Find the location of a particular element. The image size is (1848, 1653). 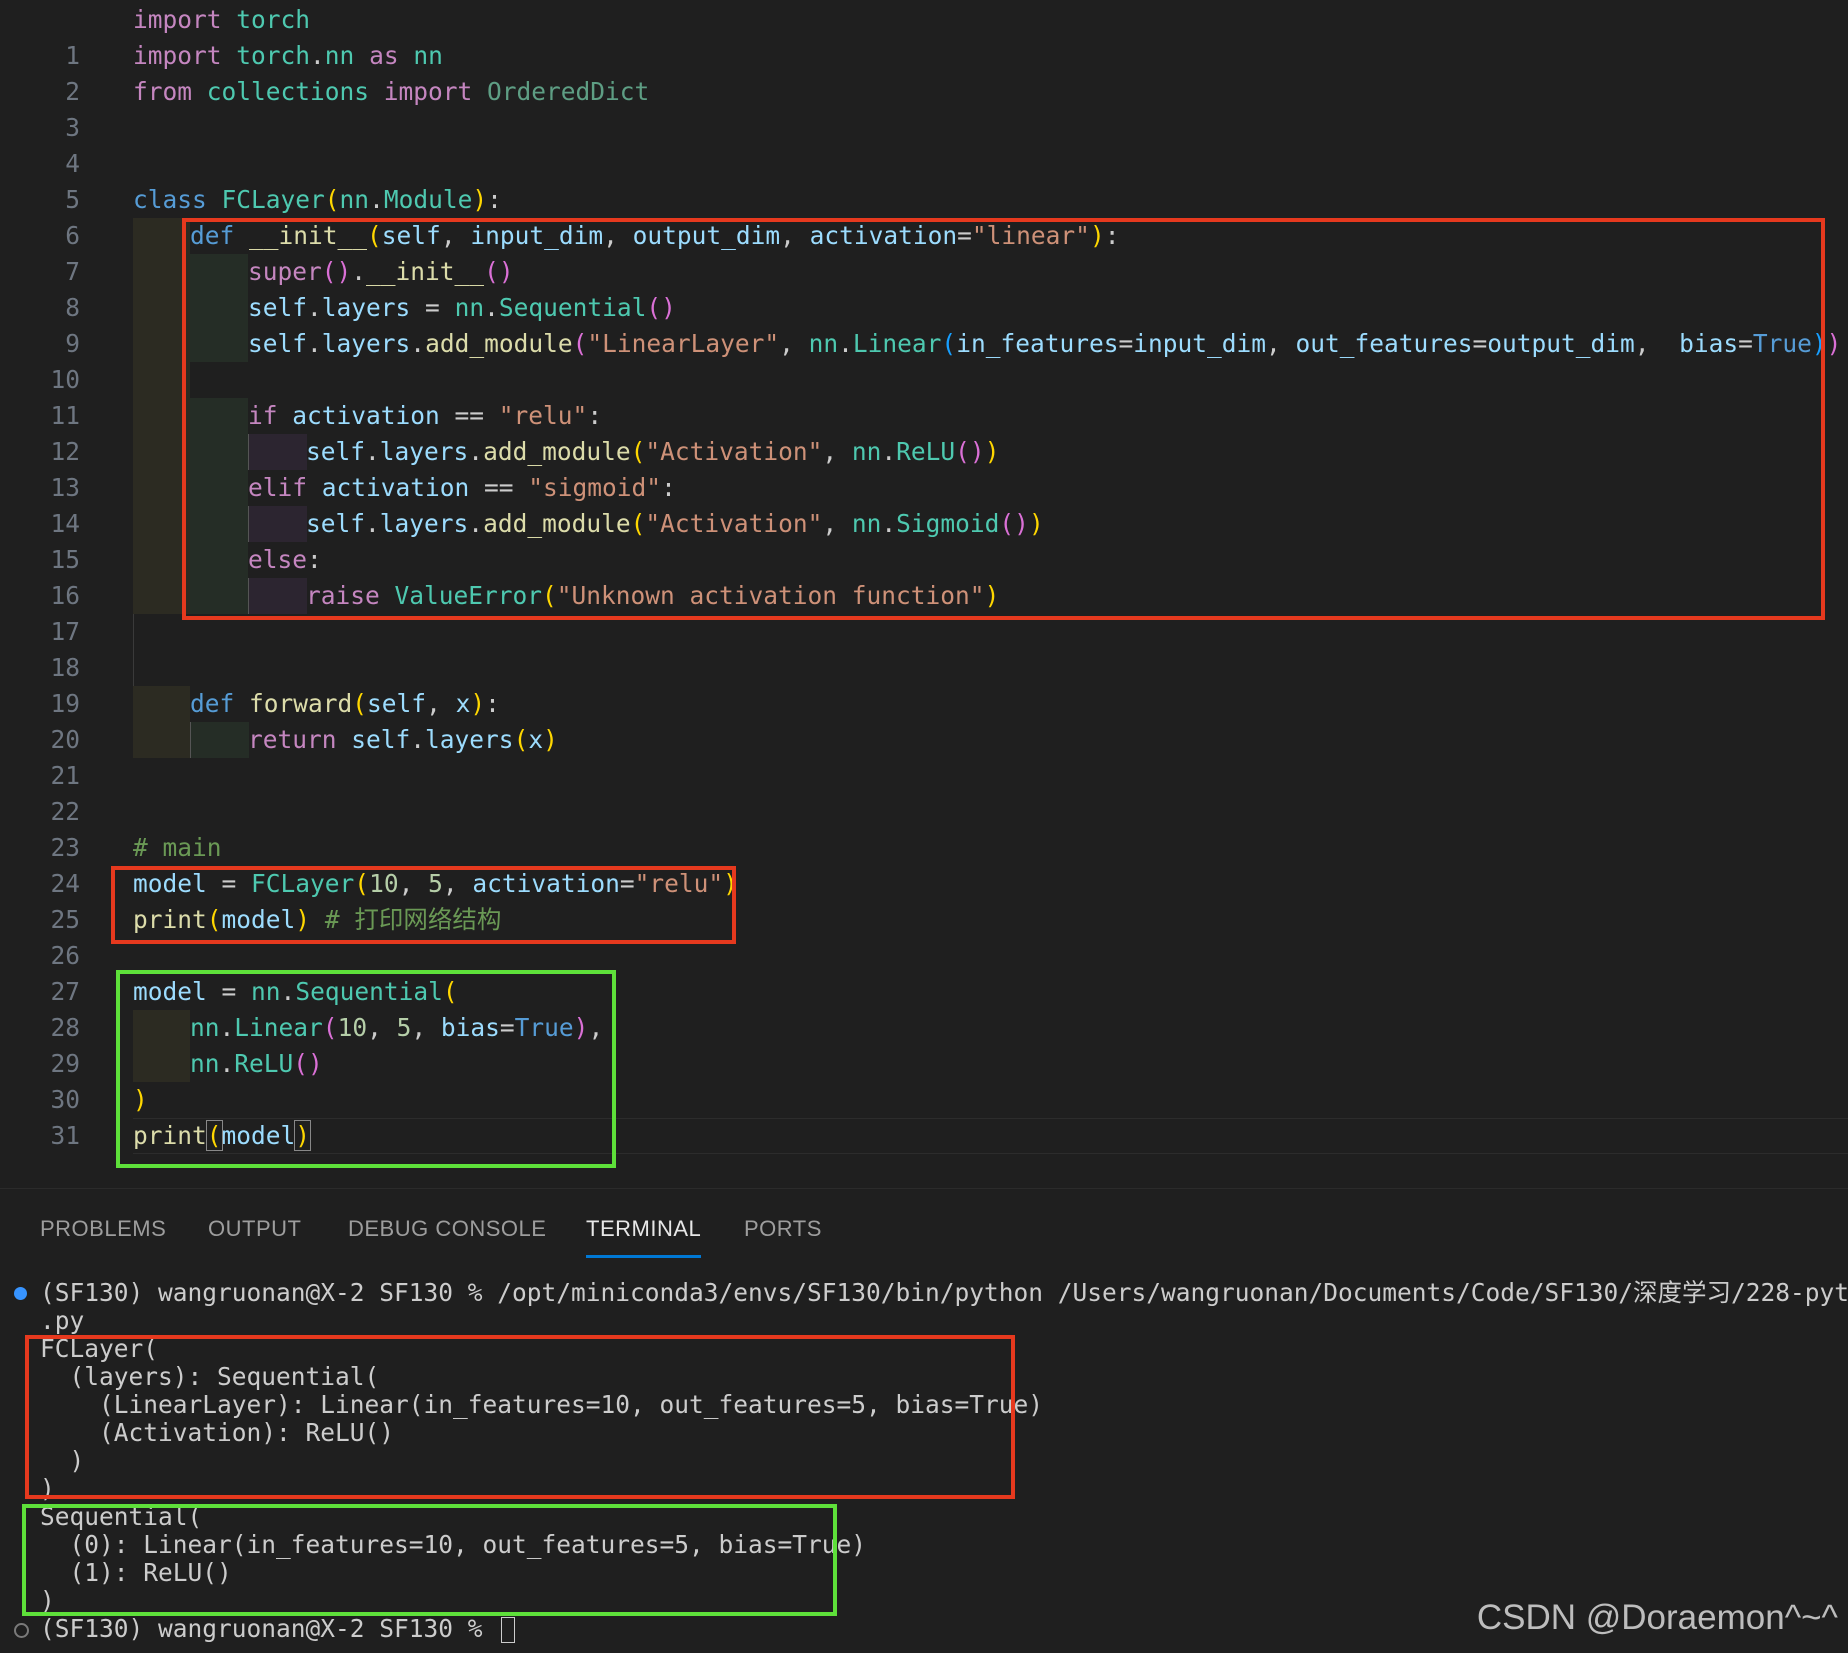

code-line: 12 if activation == "relu": is located at coordinates (924, 432).